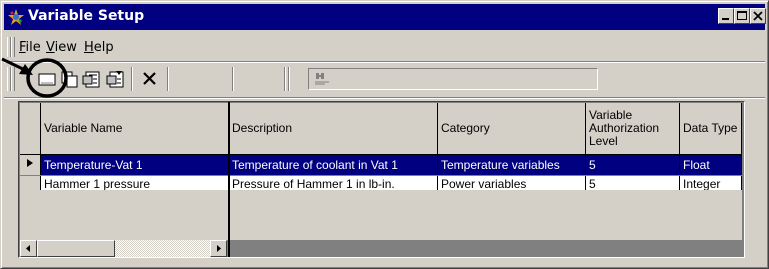  What do you see at coordinates (511, 129) in the screenshot?
I see `column-header-category: Category` at bounding box center [511, 129].